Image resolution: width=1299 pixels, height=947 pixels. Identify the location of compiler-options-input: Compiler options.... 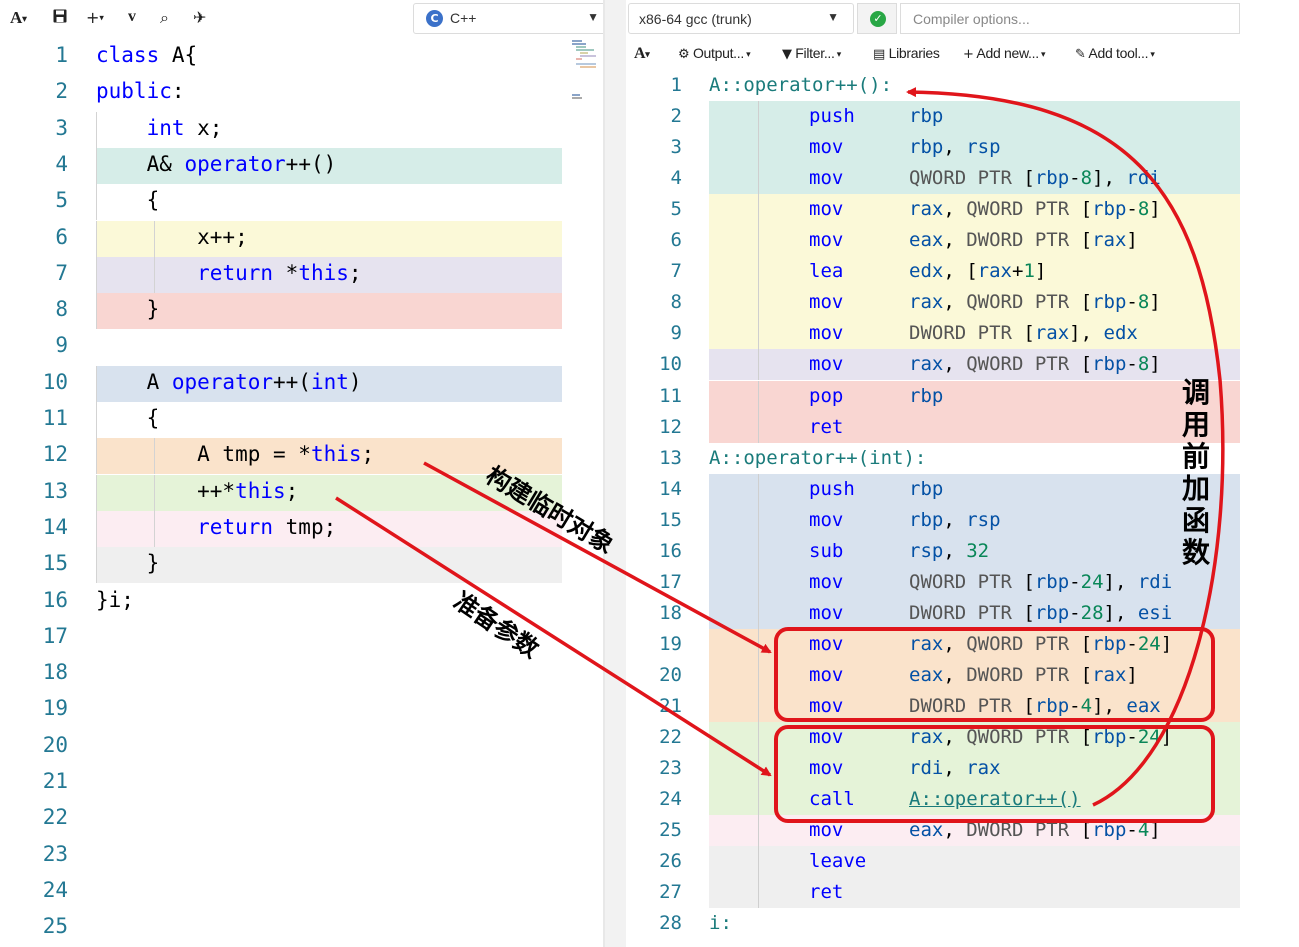
(1070, 18).